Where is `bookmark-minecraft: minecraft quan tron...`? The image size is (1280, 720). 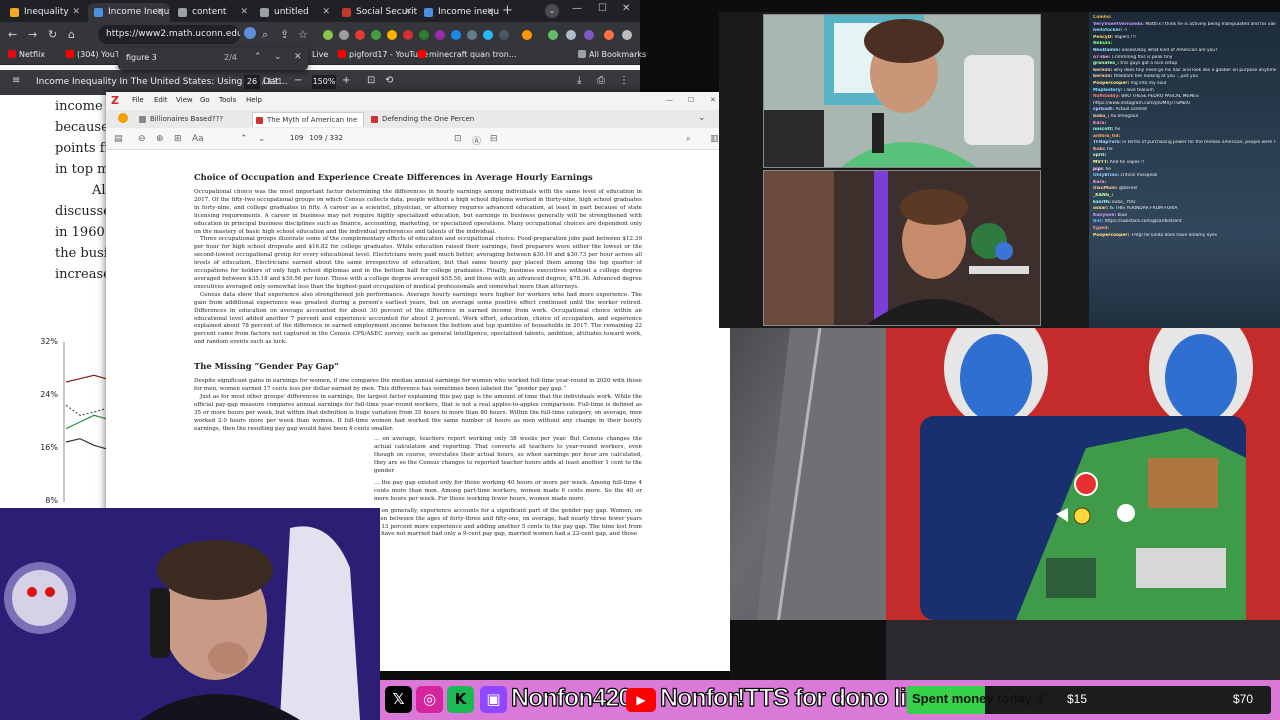 bookmark-minecraft: minecraft quan tron... is located at coordinates (467, 54).